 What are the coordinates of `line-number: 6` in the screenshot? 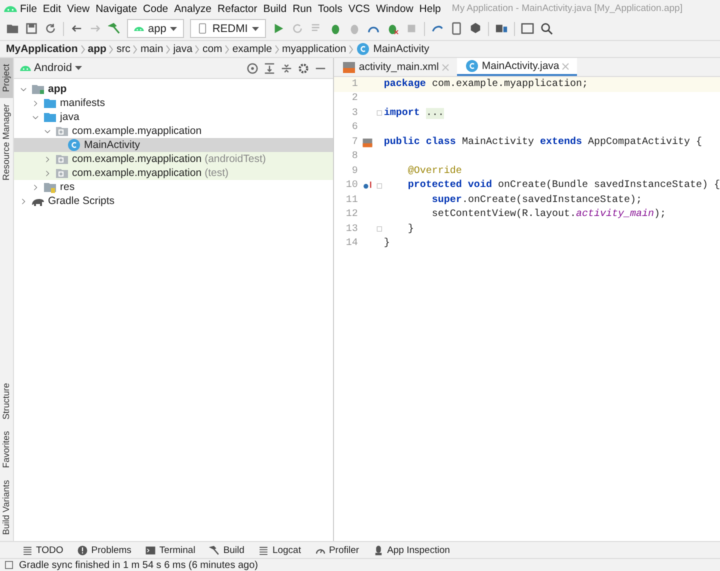 It's located at (354, 128).